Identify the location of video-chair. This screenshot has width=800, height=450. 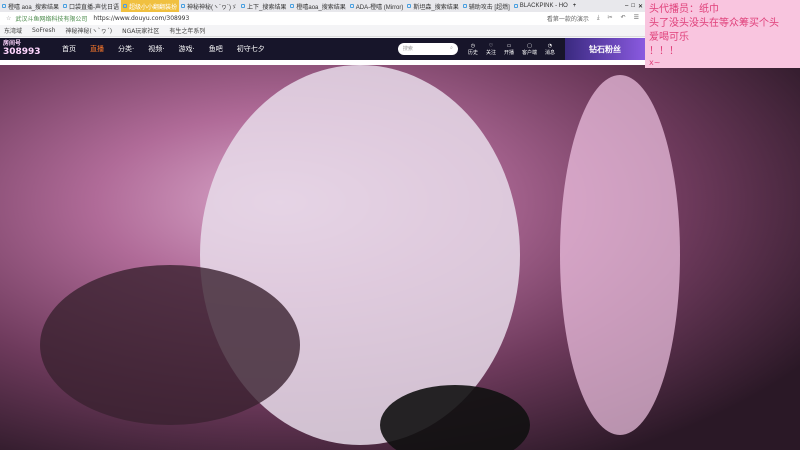
(620, 255).